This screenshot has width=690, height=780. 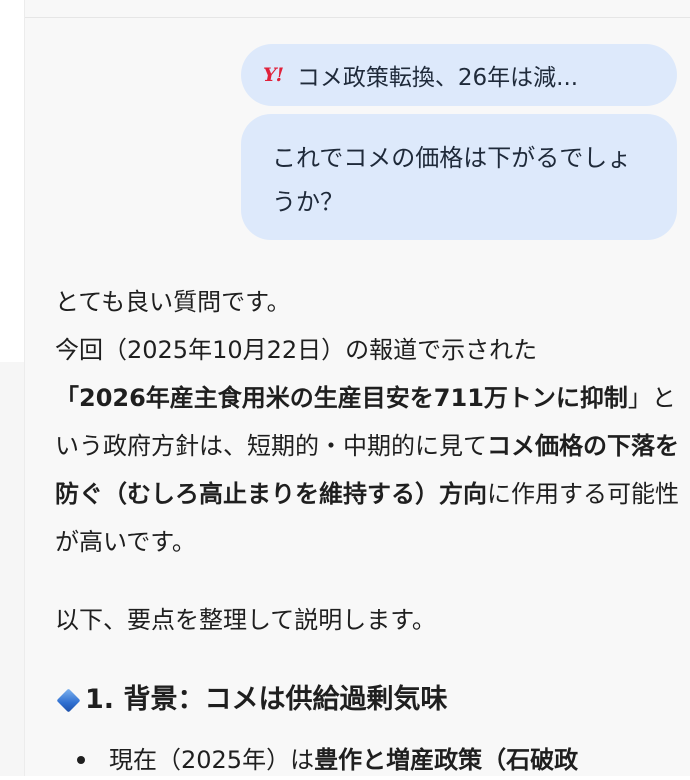 I want to click on yahoo-icon: Y!, so click(x=273, y=75).